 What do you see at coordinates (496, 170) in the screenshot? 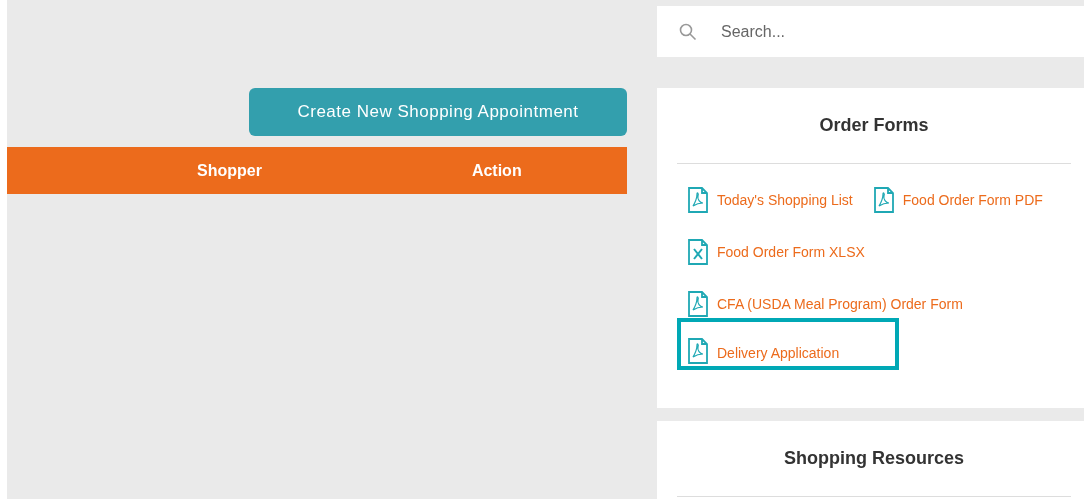
I see `column-header: Action` at bounding box center [496, 170].